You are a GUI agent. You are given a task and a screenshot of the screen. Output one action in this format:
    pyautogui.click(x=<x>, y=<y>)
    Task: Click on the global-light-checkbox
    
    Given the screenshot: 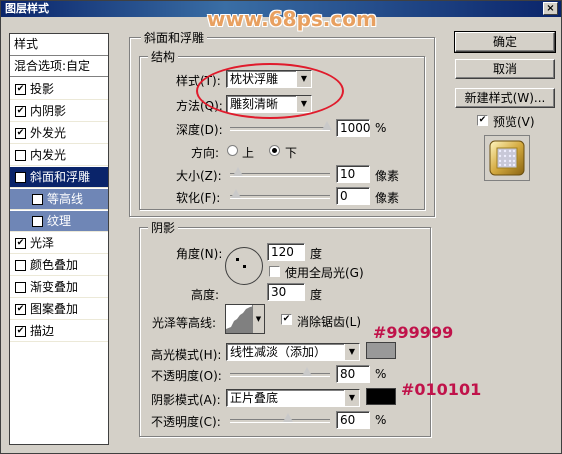 What is the action you would take?
    pyautogui.click(x=274, y=271)
    